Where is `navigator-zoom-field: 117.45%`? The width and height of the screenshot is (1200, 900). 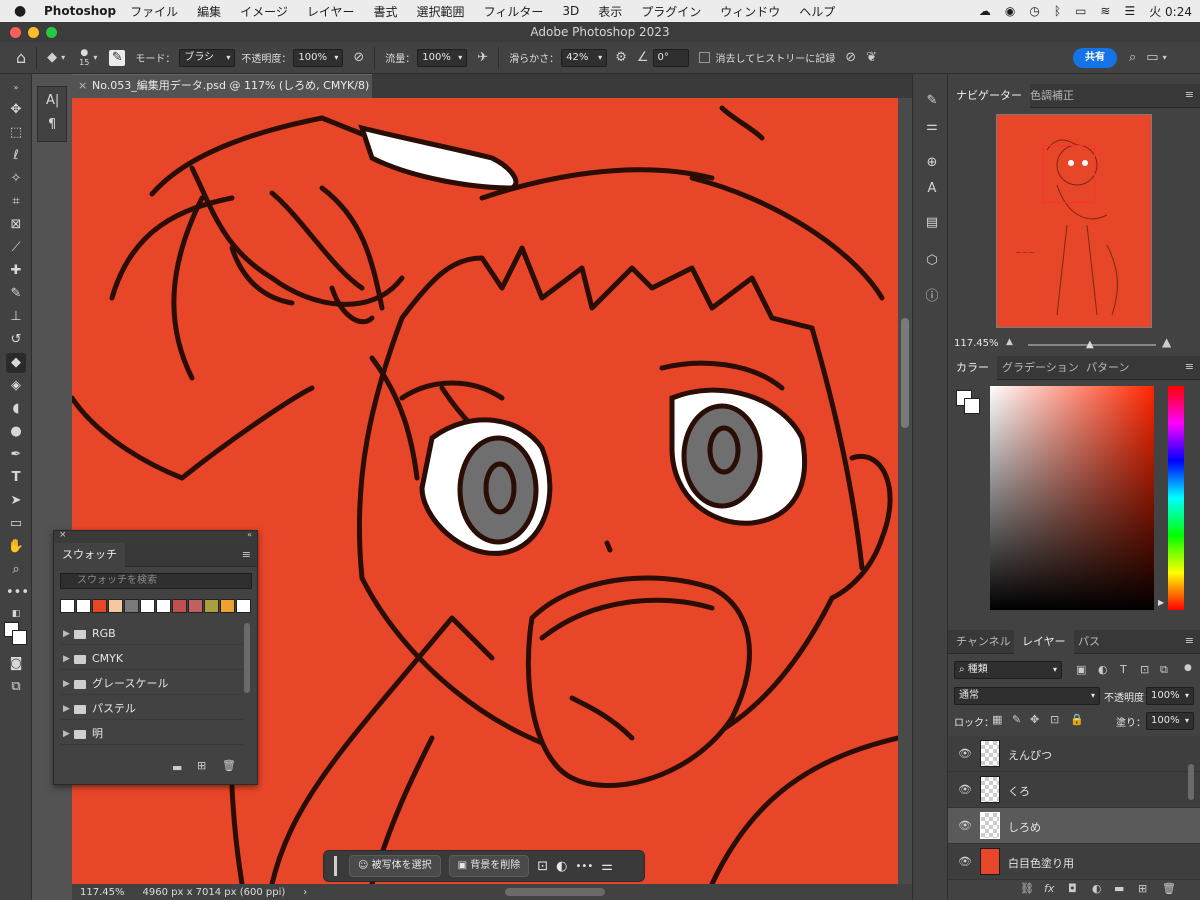 navigator-zoom-field: 117.45% is located at coordinates (976, 343).